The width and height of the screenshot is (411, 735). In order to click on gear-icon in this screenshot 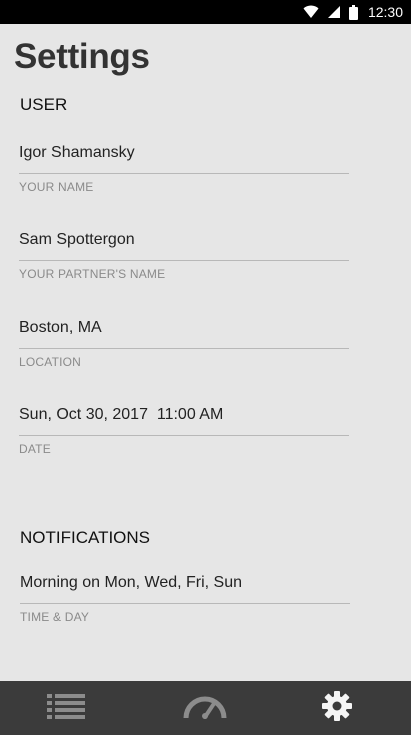, I will do `click(337, 708)`.